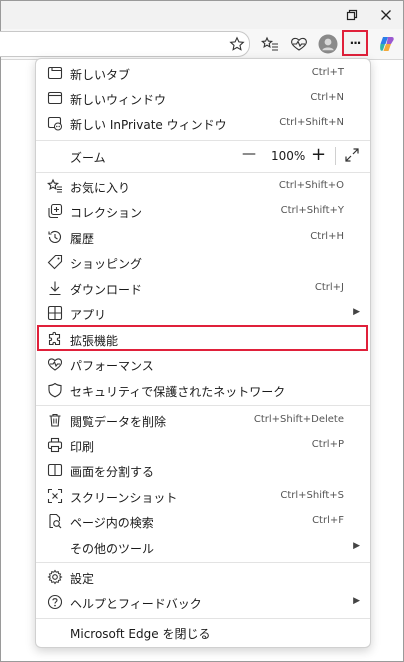  Describe the element at coordinates (203, 98) in the screenshot. I see `menu-item-new-window: 新しいウィンドウ Ctrl+N` at that location.